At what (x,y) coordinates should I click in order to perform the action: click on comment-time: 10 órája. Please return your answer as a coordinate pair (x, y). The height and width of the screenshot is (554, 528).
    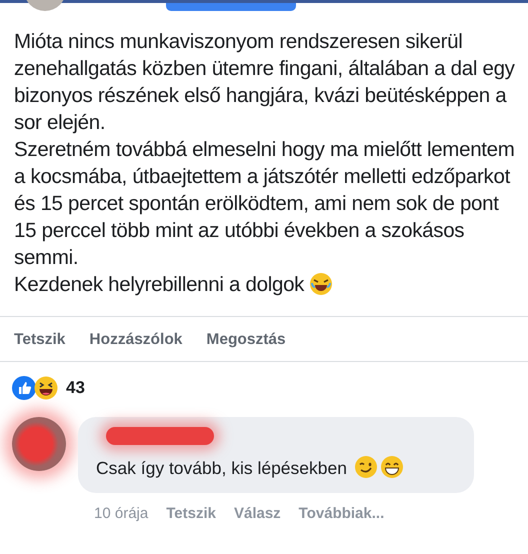
    Looking at the image, I should click on (121, 513).